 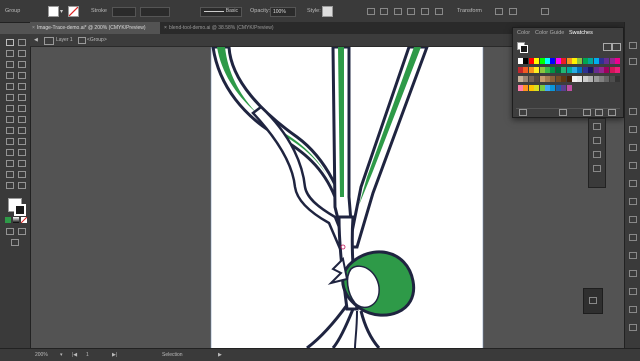 I want to click on show-swatch-kinds-icon, so click(x=563, y=112).